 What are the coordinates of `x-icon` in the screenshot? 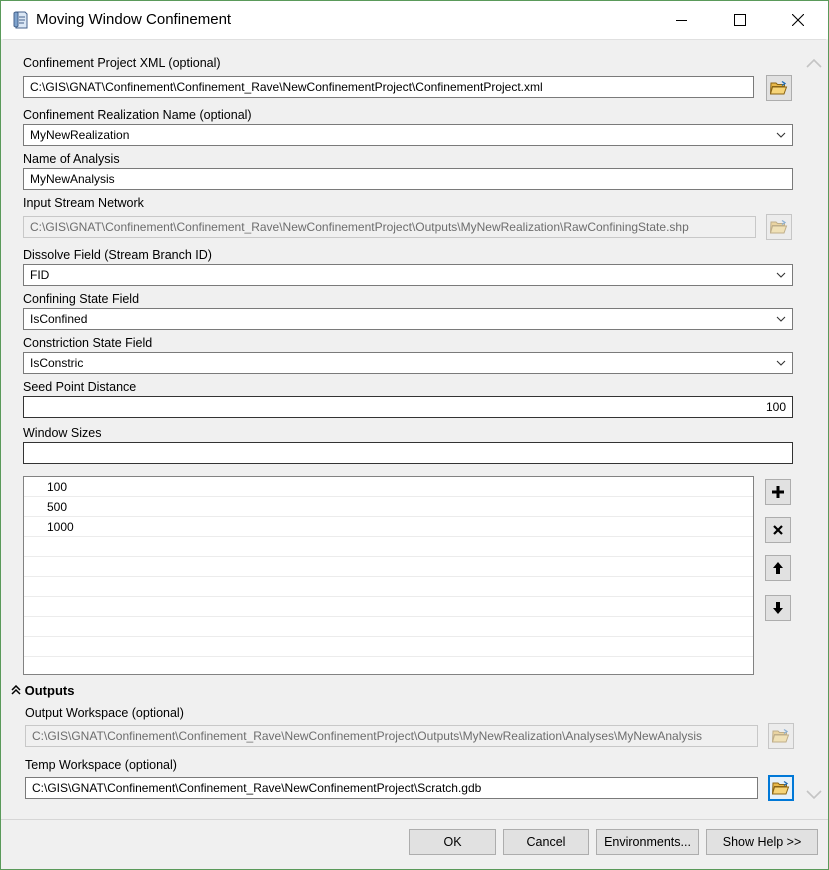 It's located at (778, 530).